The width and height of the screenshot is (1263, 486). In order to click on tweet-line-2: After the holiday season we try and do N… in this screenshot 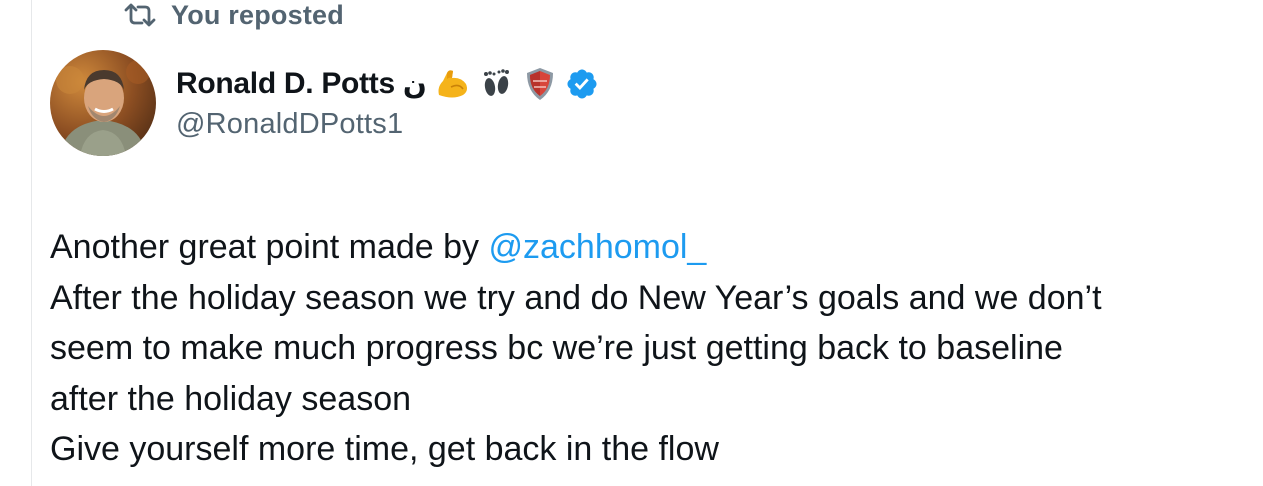, I will do `click(576, 297)`.